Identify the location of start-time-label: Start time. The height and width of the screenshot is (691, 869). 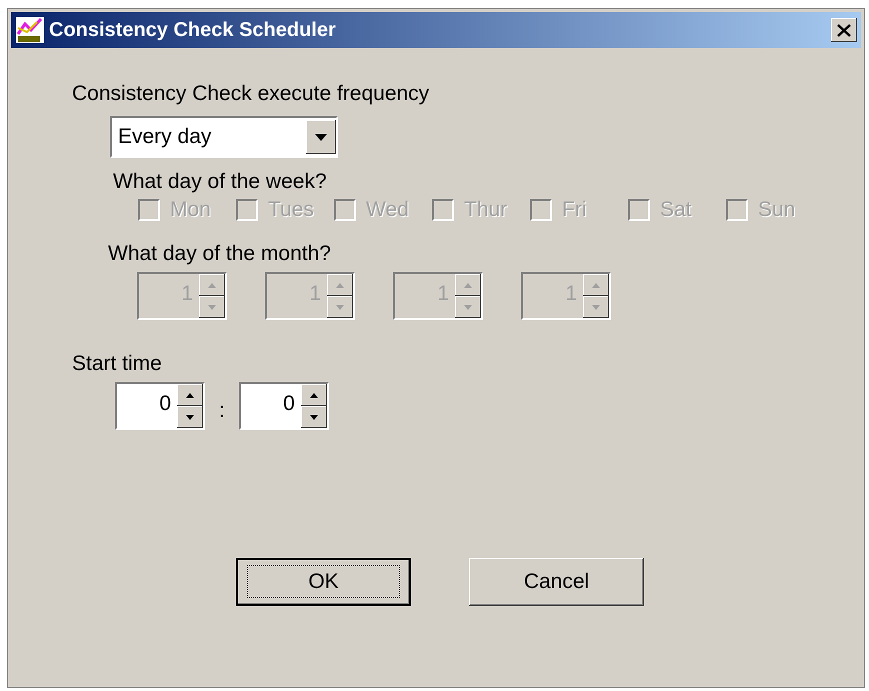
(117, 364).